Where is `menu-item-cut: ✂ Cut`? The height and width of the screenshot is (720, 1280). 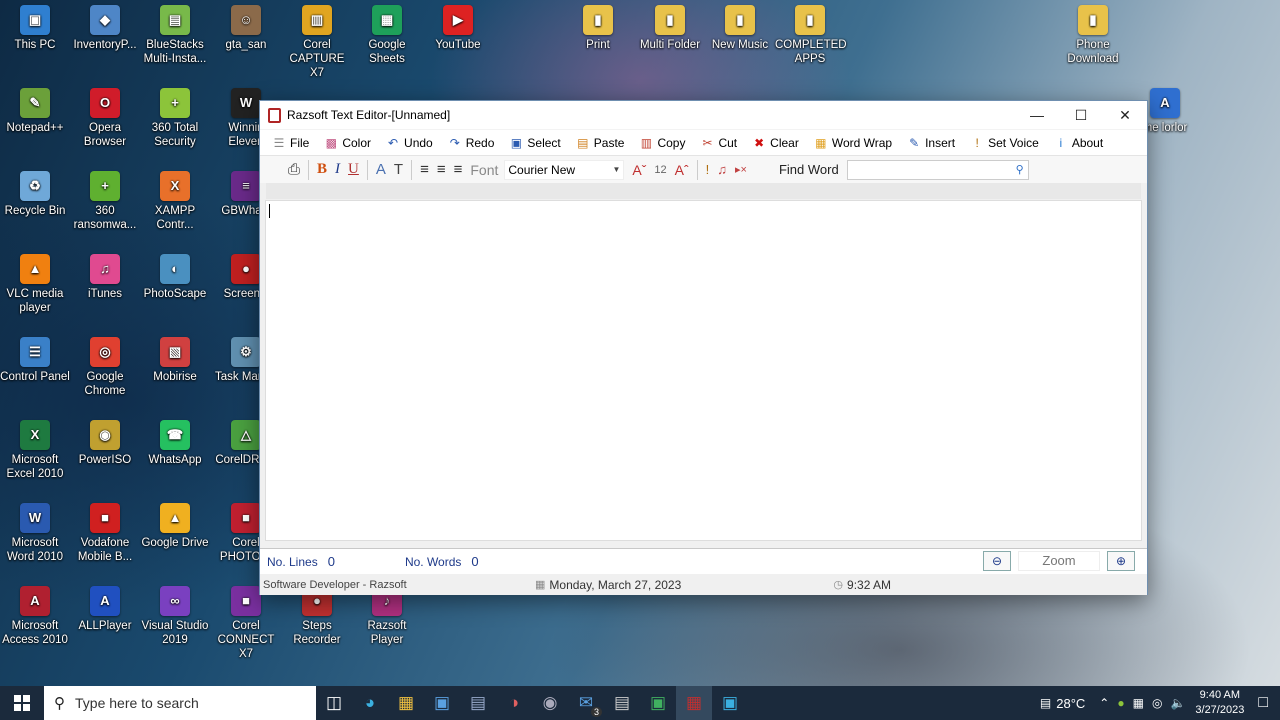
menu-item-cut: ✂ Cut is located at coordinates (718, 143).